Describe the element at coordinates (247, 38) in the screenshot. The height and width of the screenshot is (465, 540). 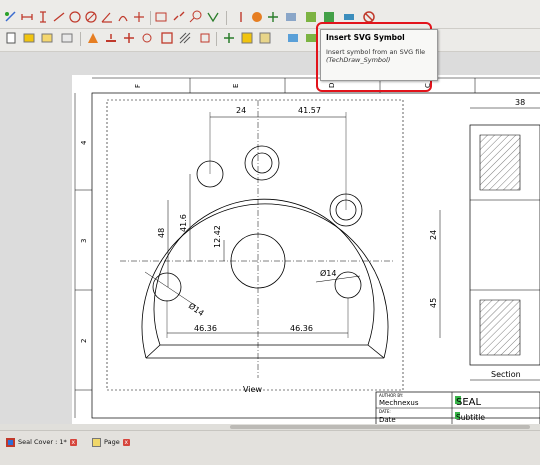
I see `centerline-icon` at that location.